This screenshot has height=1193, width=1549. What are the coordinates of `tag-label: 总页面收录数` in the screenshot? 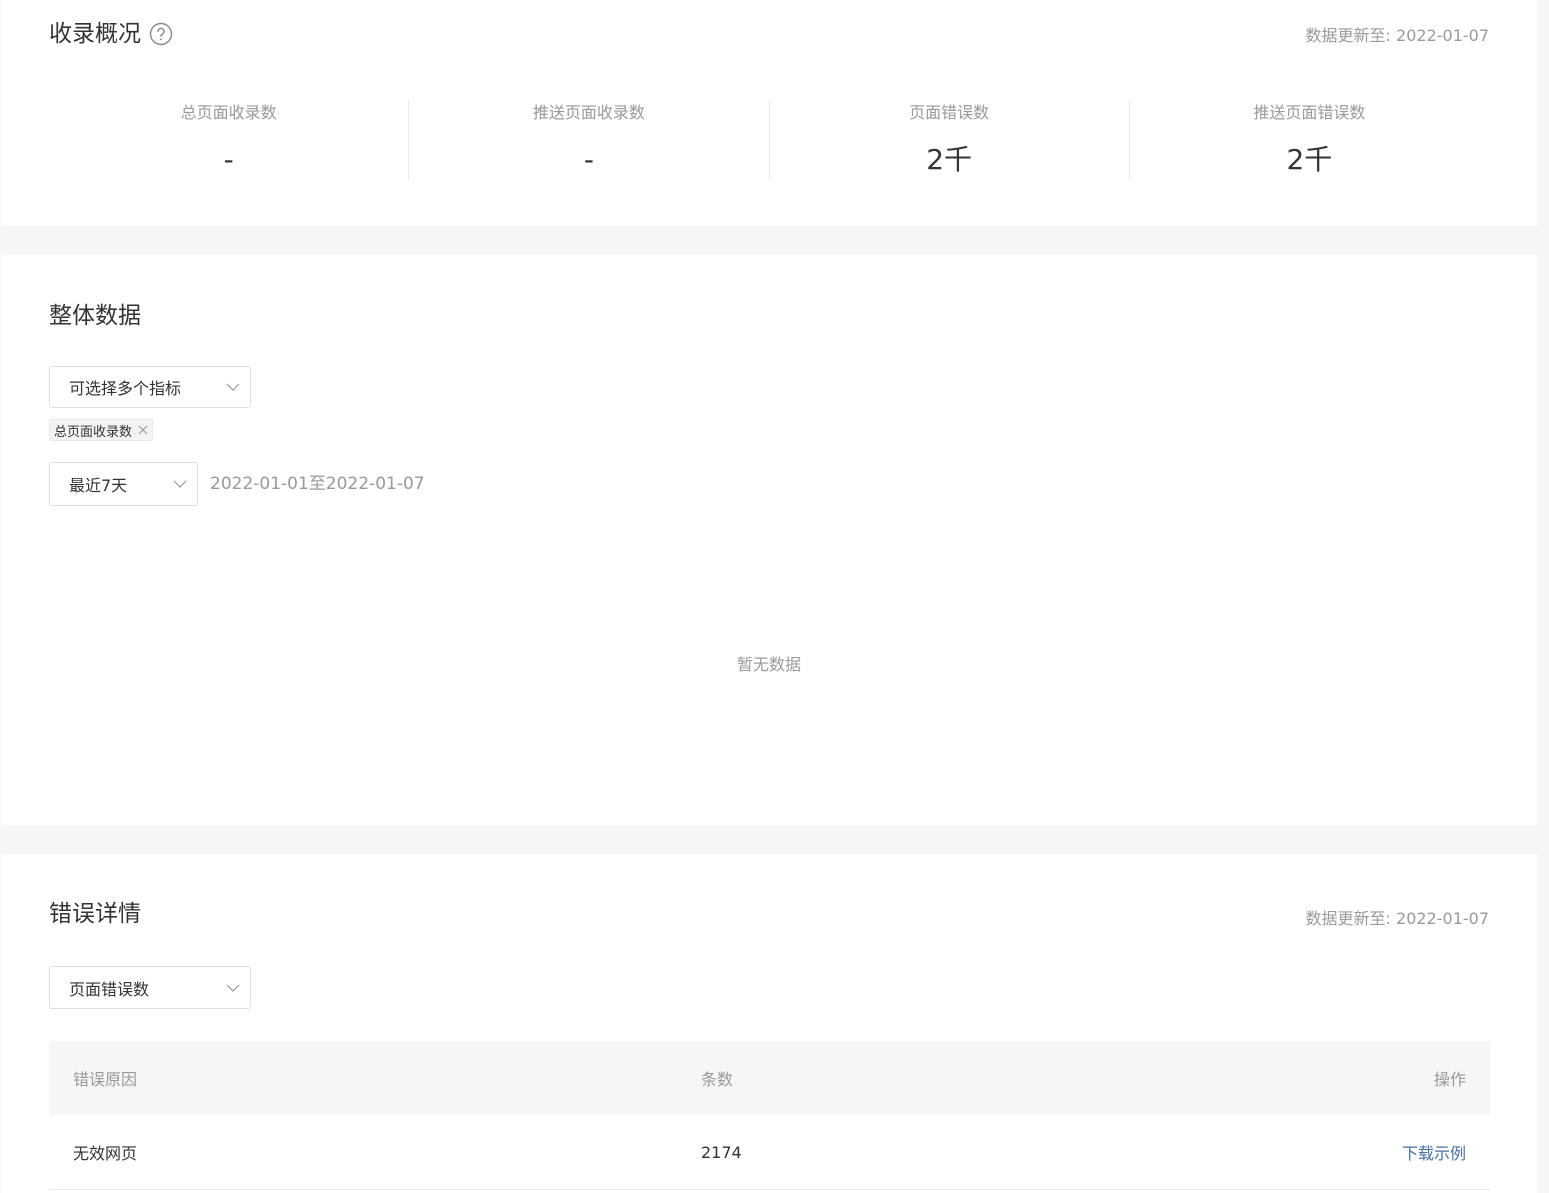 It's located at (93, 432).